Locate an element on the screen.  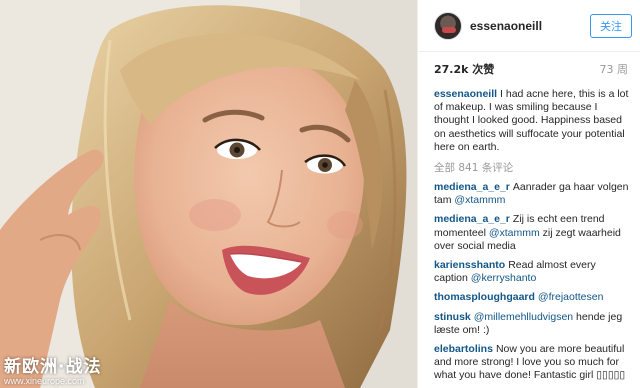
avatar is located at coordinates (448, 25).